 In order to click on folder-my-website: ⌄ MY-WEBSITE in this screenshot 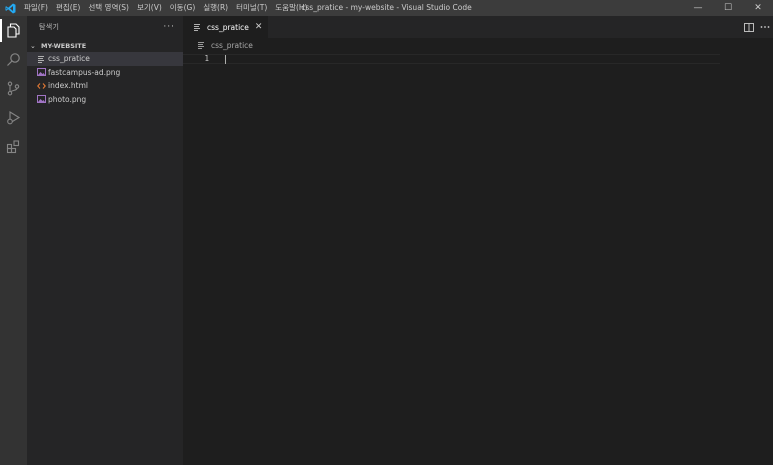, I will do `click(105, 45)`.